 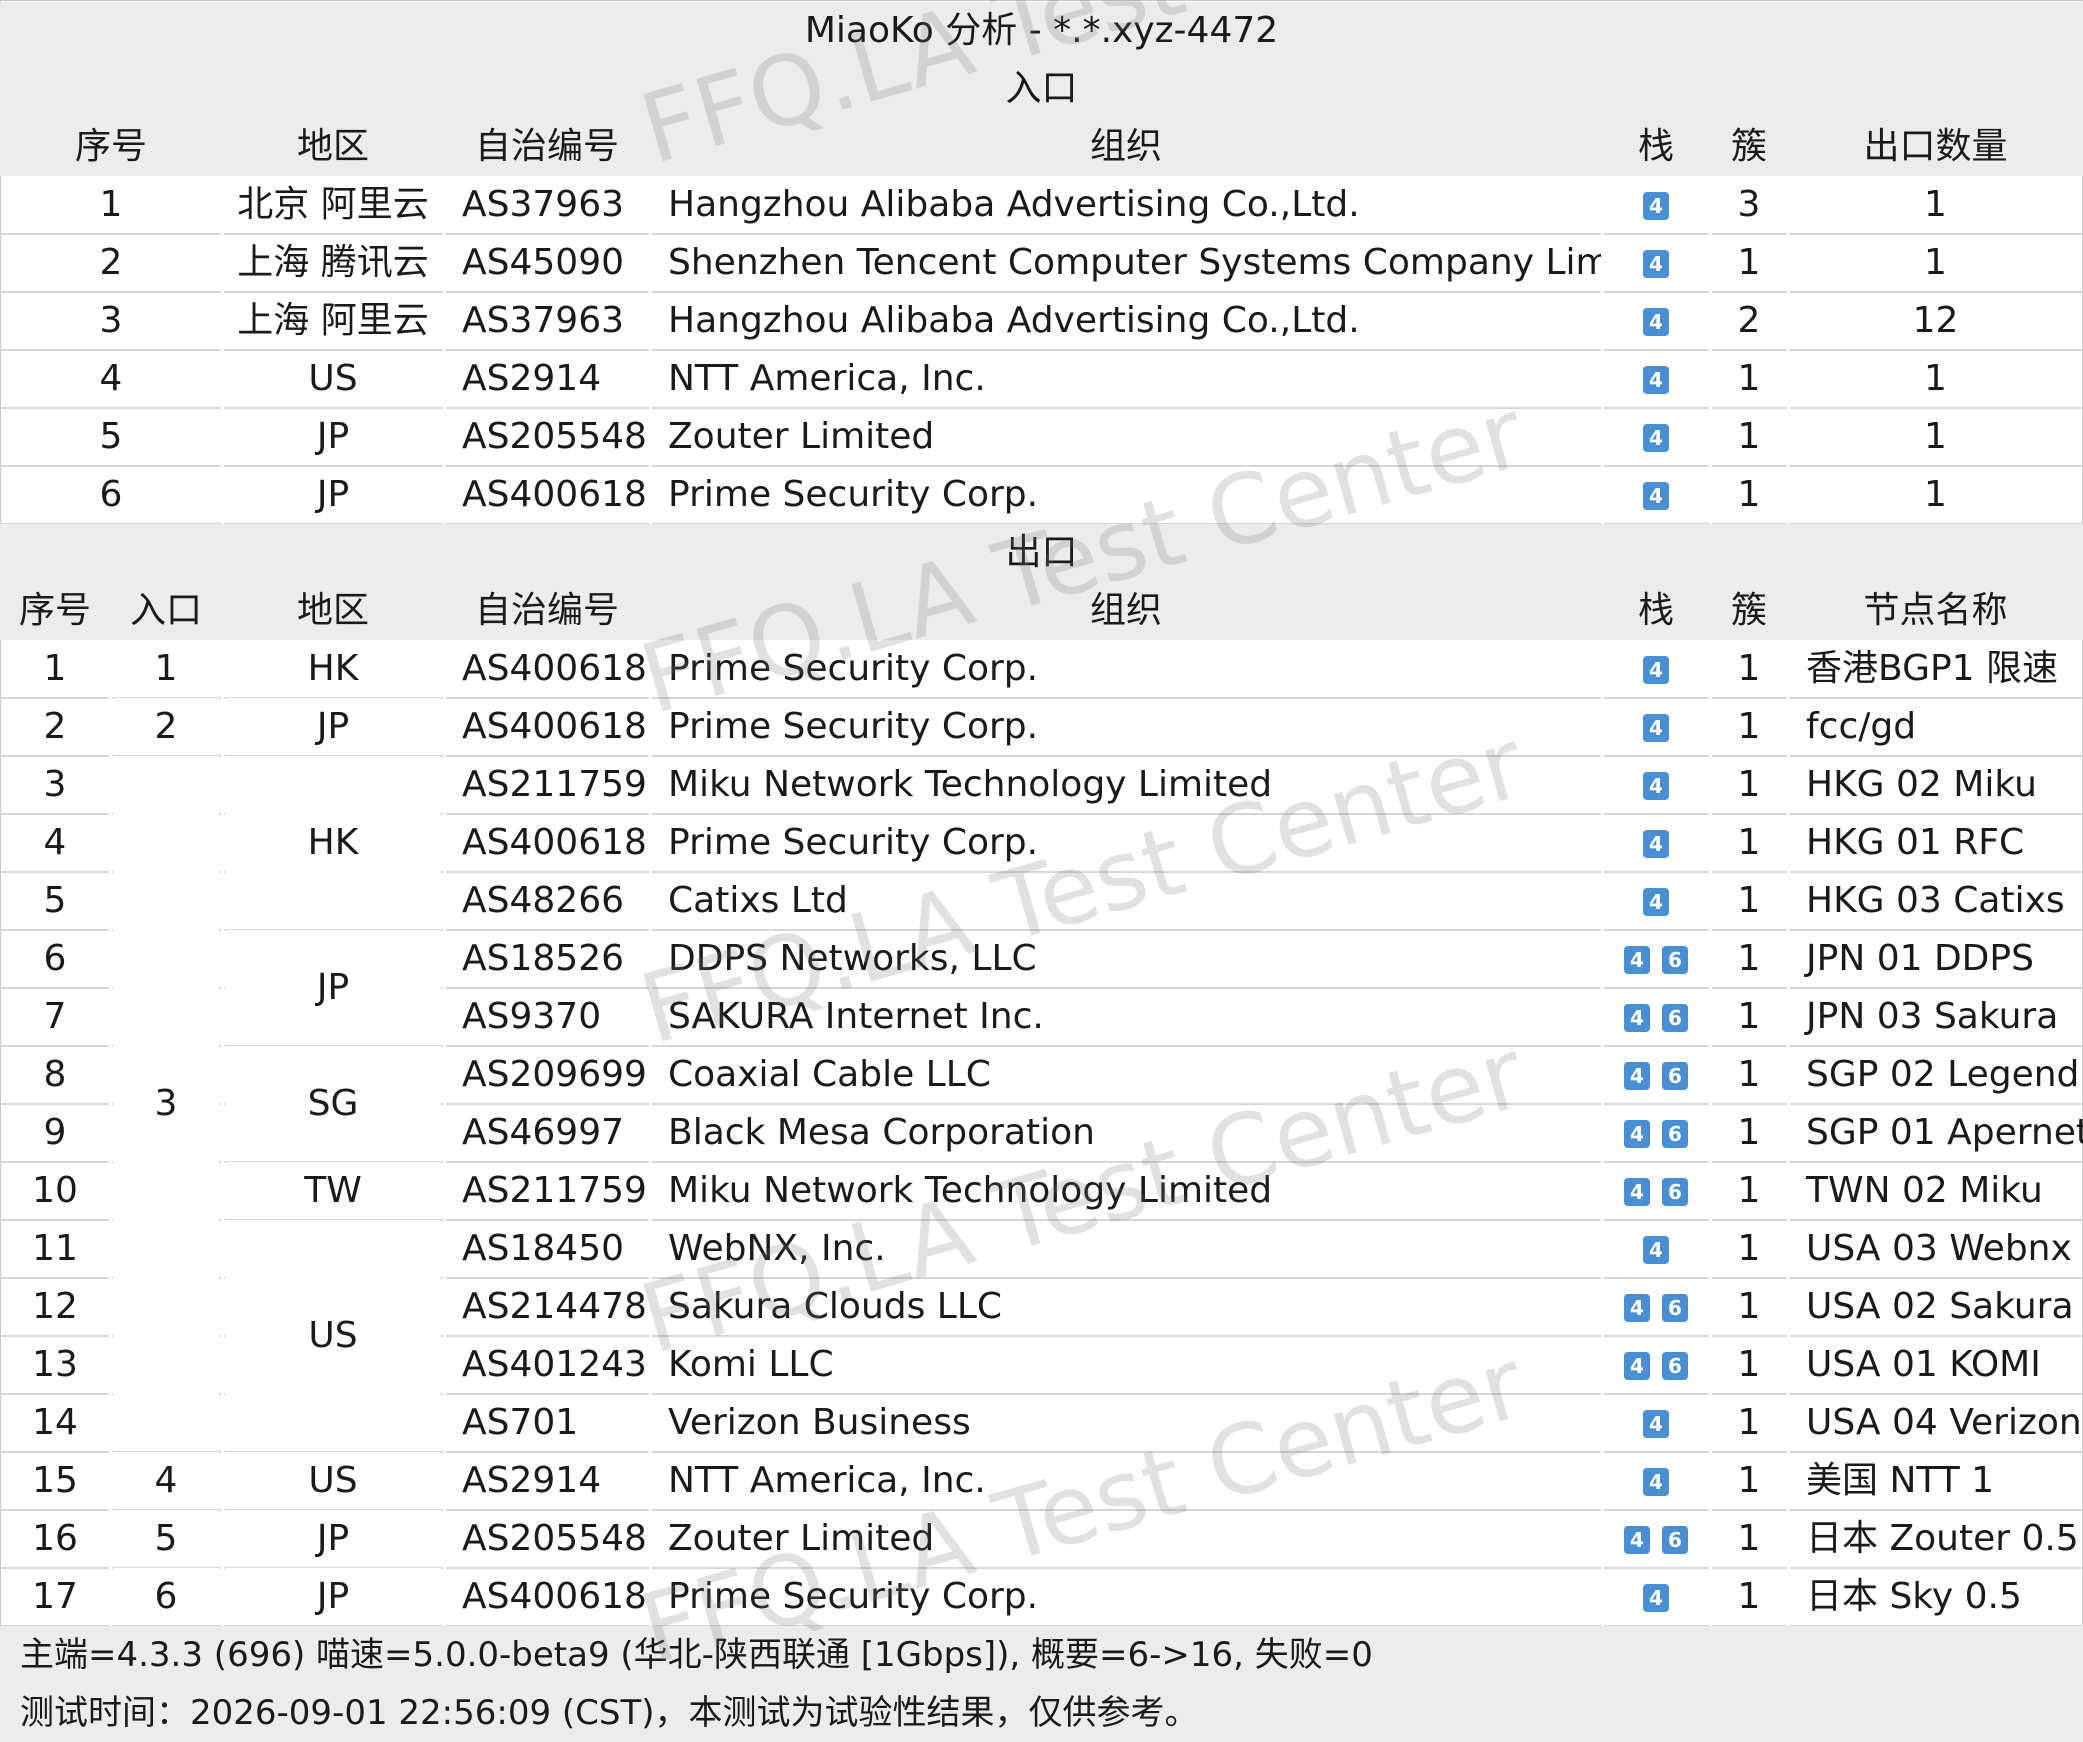 What do you see at coordinates (111, 494) in the screenshot?
I see `entry-index: 6` at bounding box center [111, 494].